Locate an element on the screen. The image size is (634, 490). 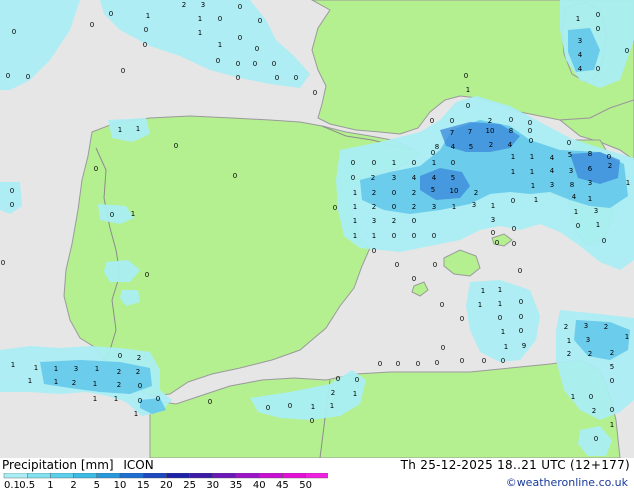
precipitation-legend: 0.1 0.5 1 2 5 10 15 20 25 30 35 40 45 50 is located at coordinates (165, 481).